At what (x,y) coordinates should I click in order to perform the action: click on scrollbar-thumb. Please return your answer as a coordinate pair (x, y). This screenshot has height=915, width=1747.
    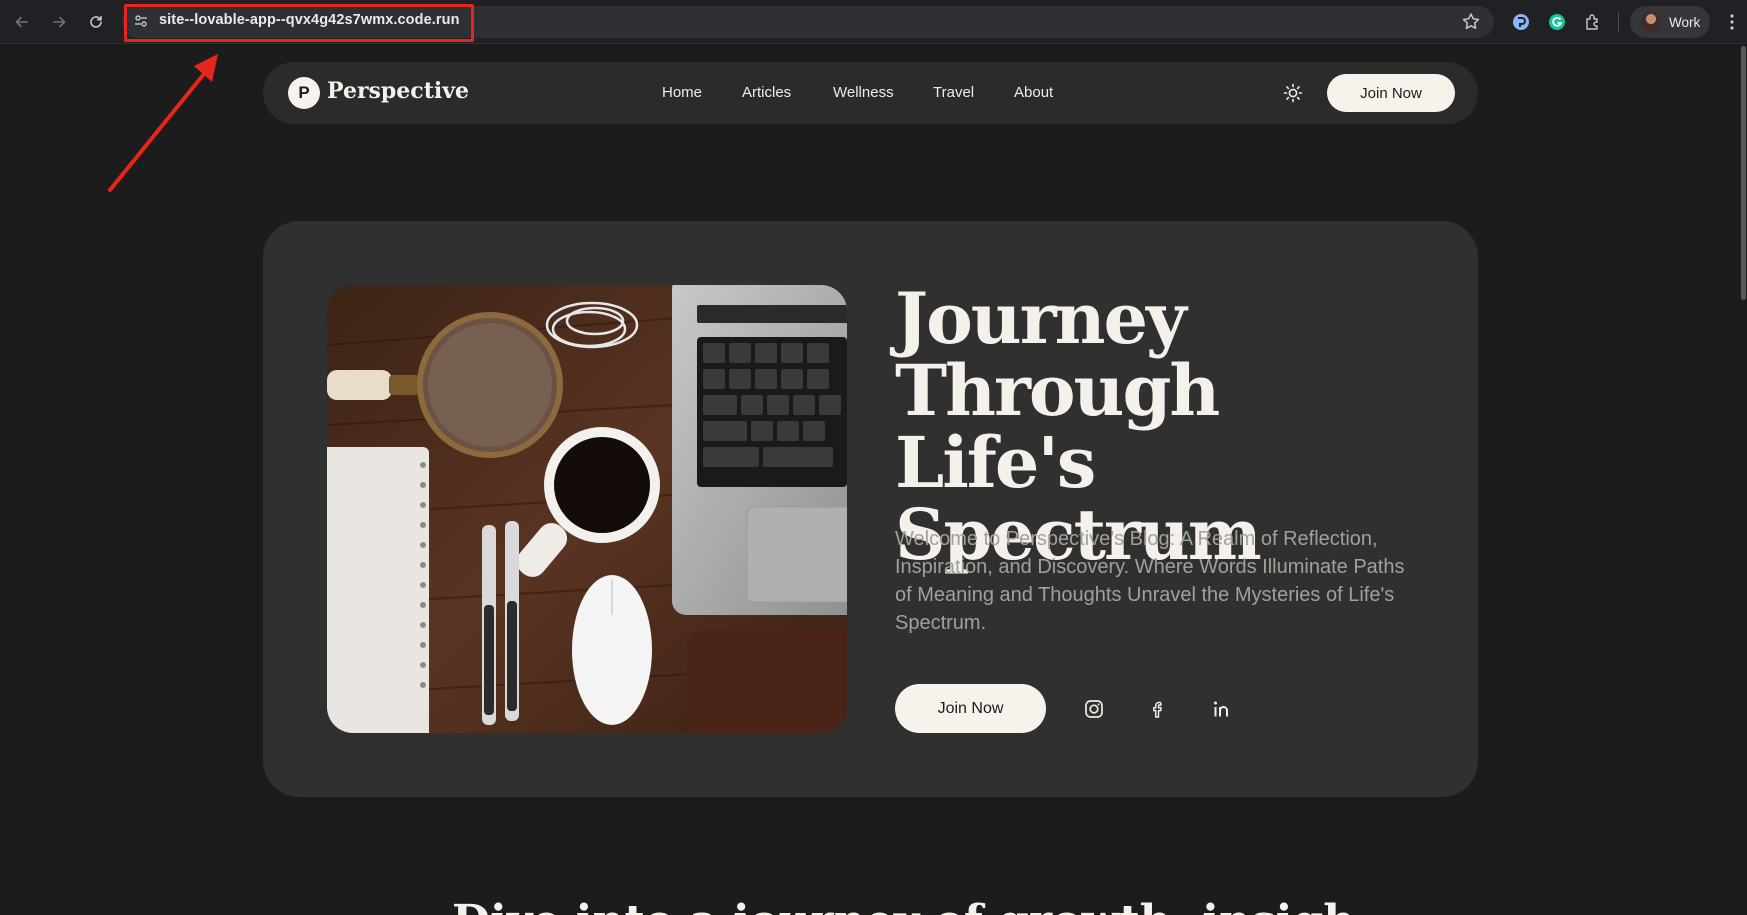
    Looking at the image, I should click on (1743, 173).